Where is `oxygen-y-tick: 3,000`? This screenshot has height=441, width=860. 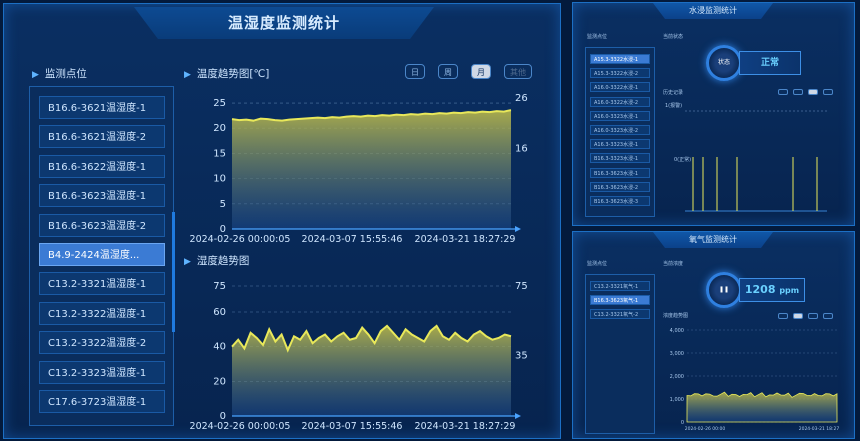
oxygen-y-tick: 3,000 is located at coordinates (677, 354).